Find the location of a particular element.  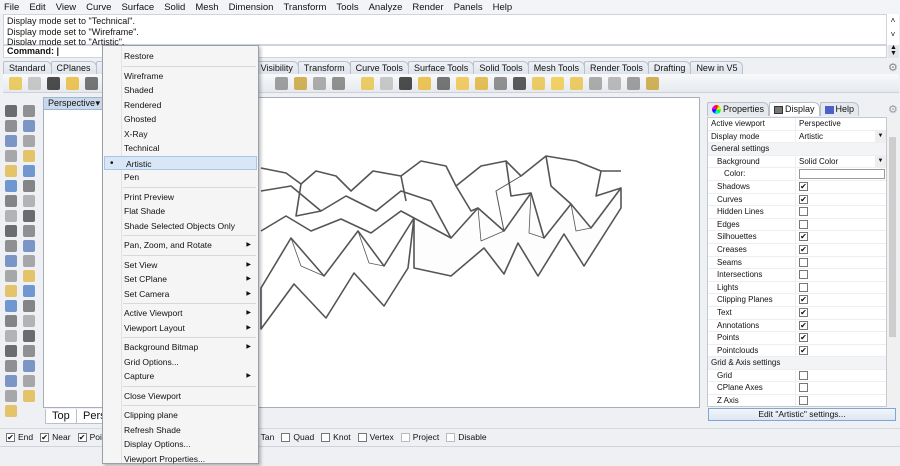

menu-help: Help is located at coordinates (503, 7).